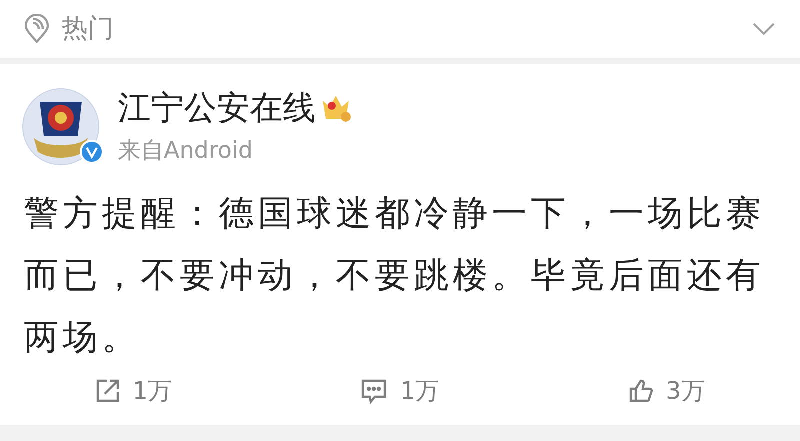 The image size is (800, 441). What do you see at coordinates (641, 391) in the screenshot?
I see `thumbs-up-icon` at bounding box center [641, 391].